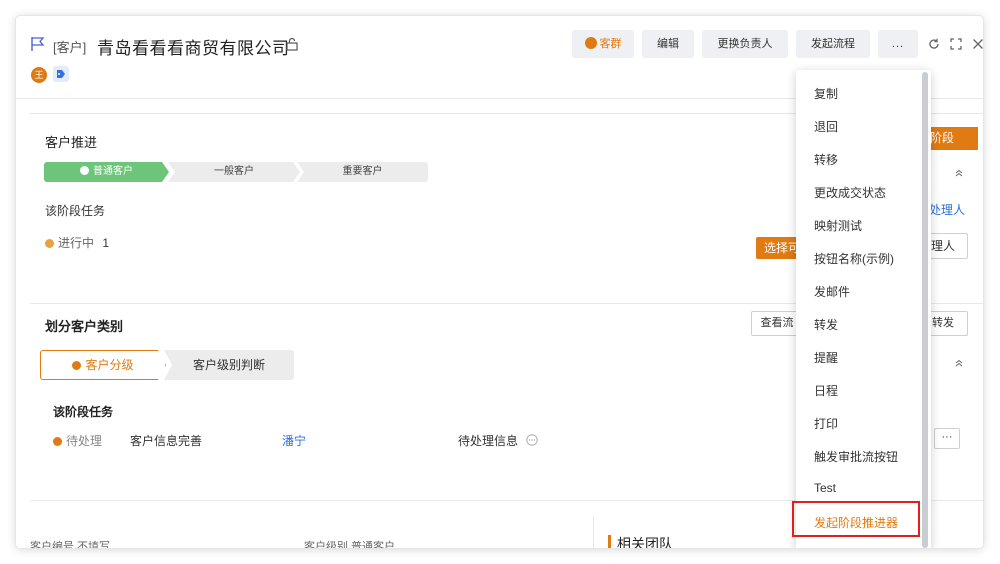 This screenshot has width=1000, height=564. I want to click on menu-item-copy: 复制, so click(826, 93).